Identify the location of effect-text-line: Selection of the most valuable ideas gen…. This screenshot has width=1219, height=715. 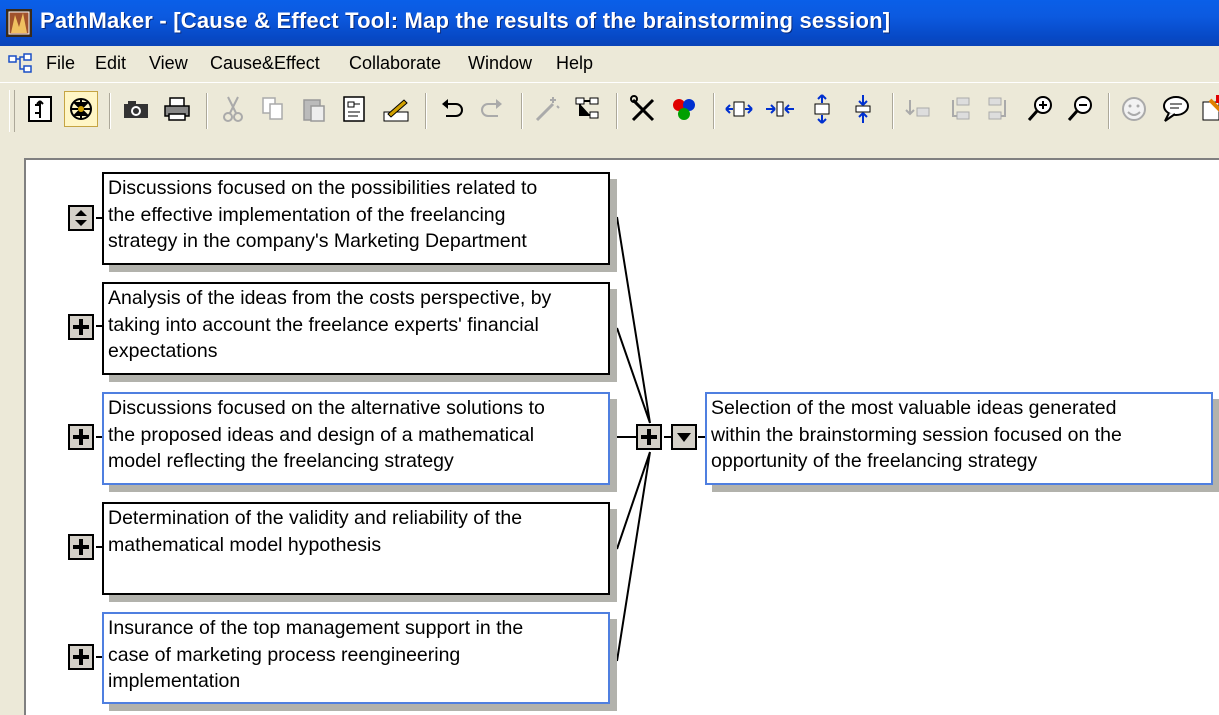
(914, 408).